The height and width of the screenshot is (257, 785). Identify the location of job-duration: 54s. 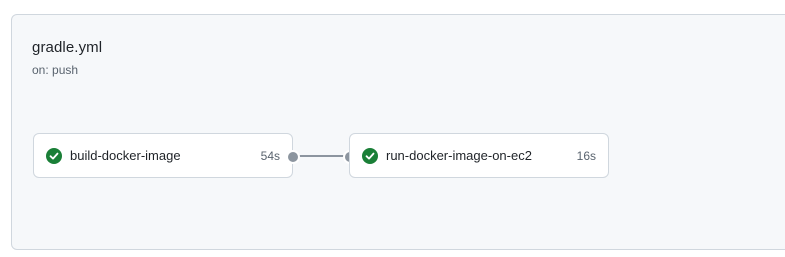
(270, 156).